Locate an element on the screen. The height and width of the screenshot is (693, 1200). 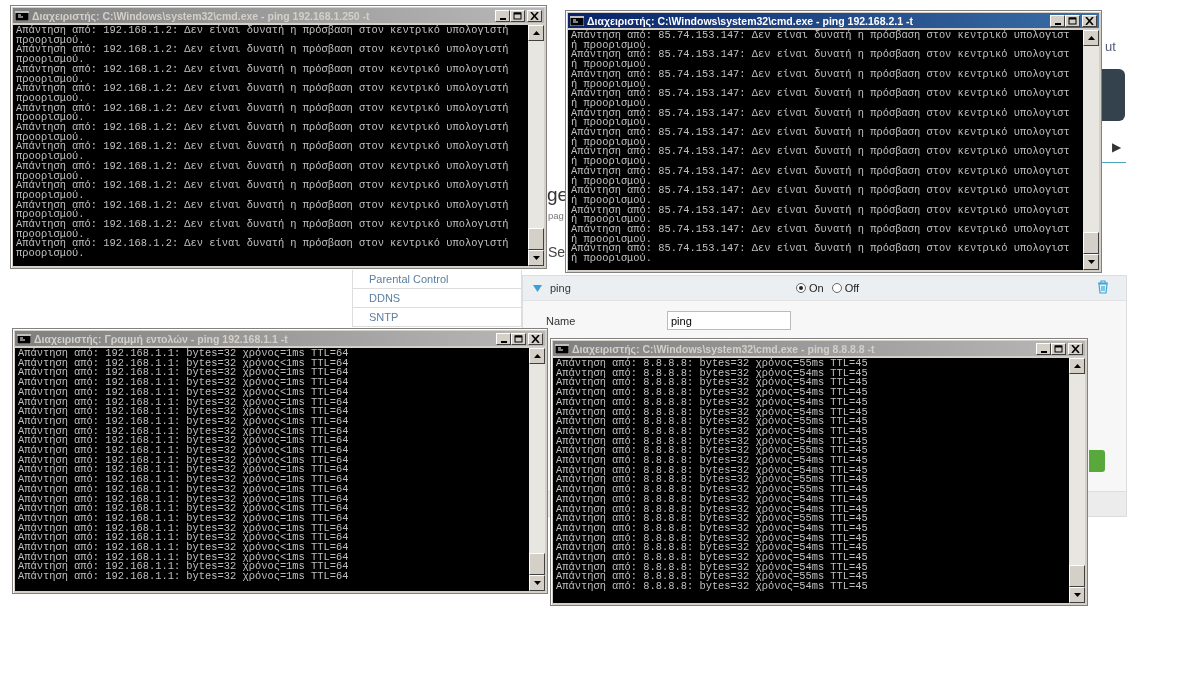
page-subtitle: pag is located at coordinates (556, 215).